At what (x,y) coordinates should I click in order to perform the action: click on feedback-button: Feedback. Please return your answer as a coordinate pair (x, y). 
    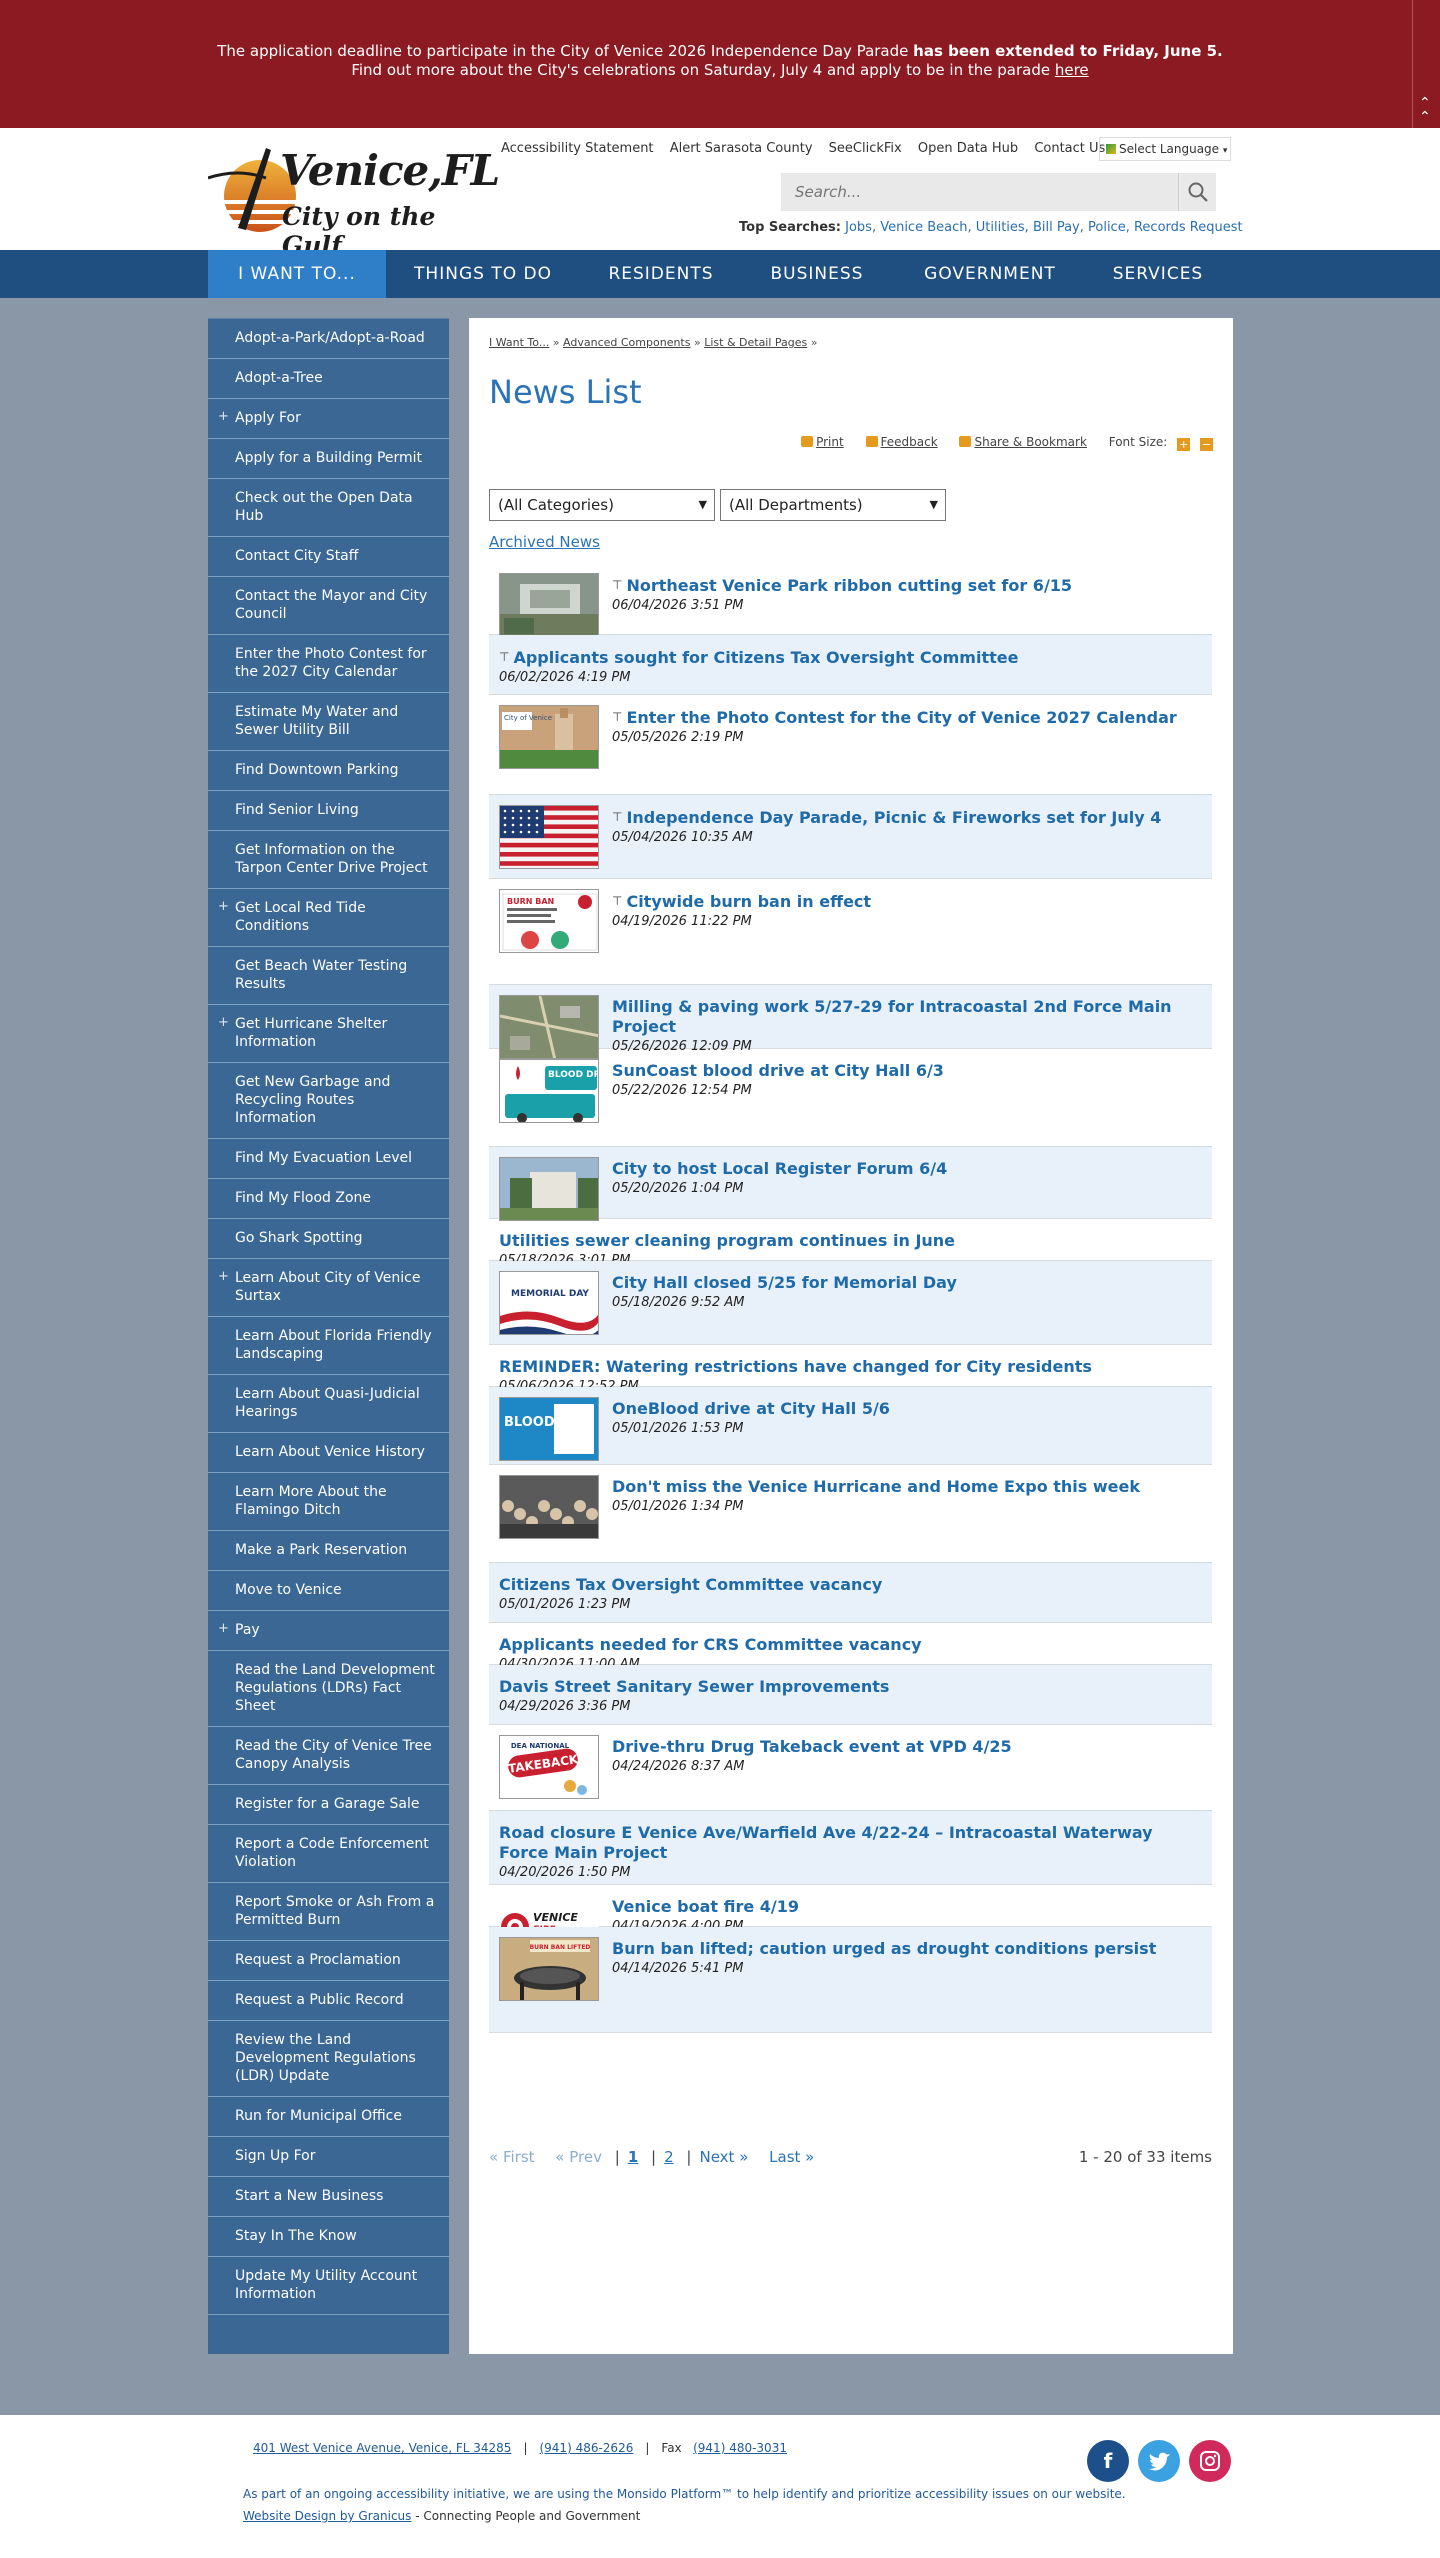
    Looking at the image, I should click on (901, 442).